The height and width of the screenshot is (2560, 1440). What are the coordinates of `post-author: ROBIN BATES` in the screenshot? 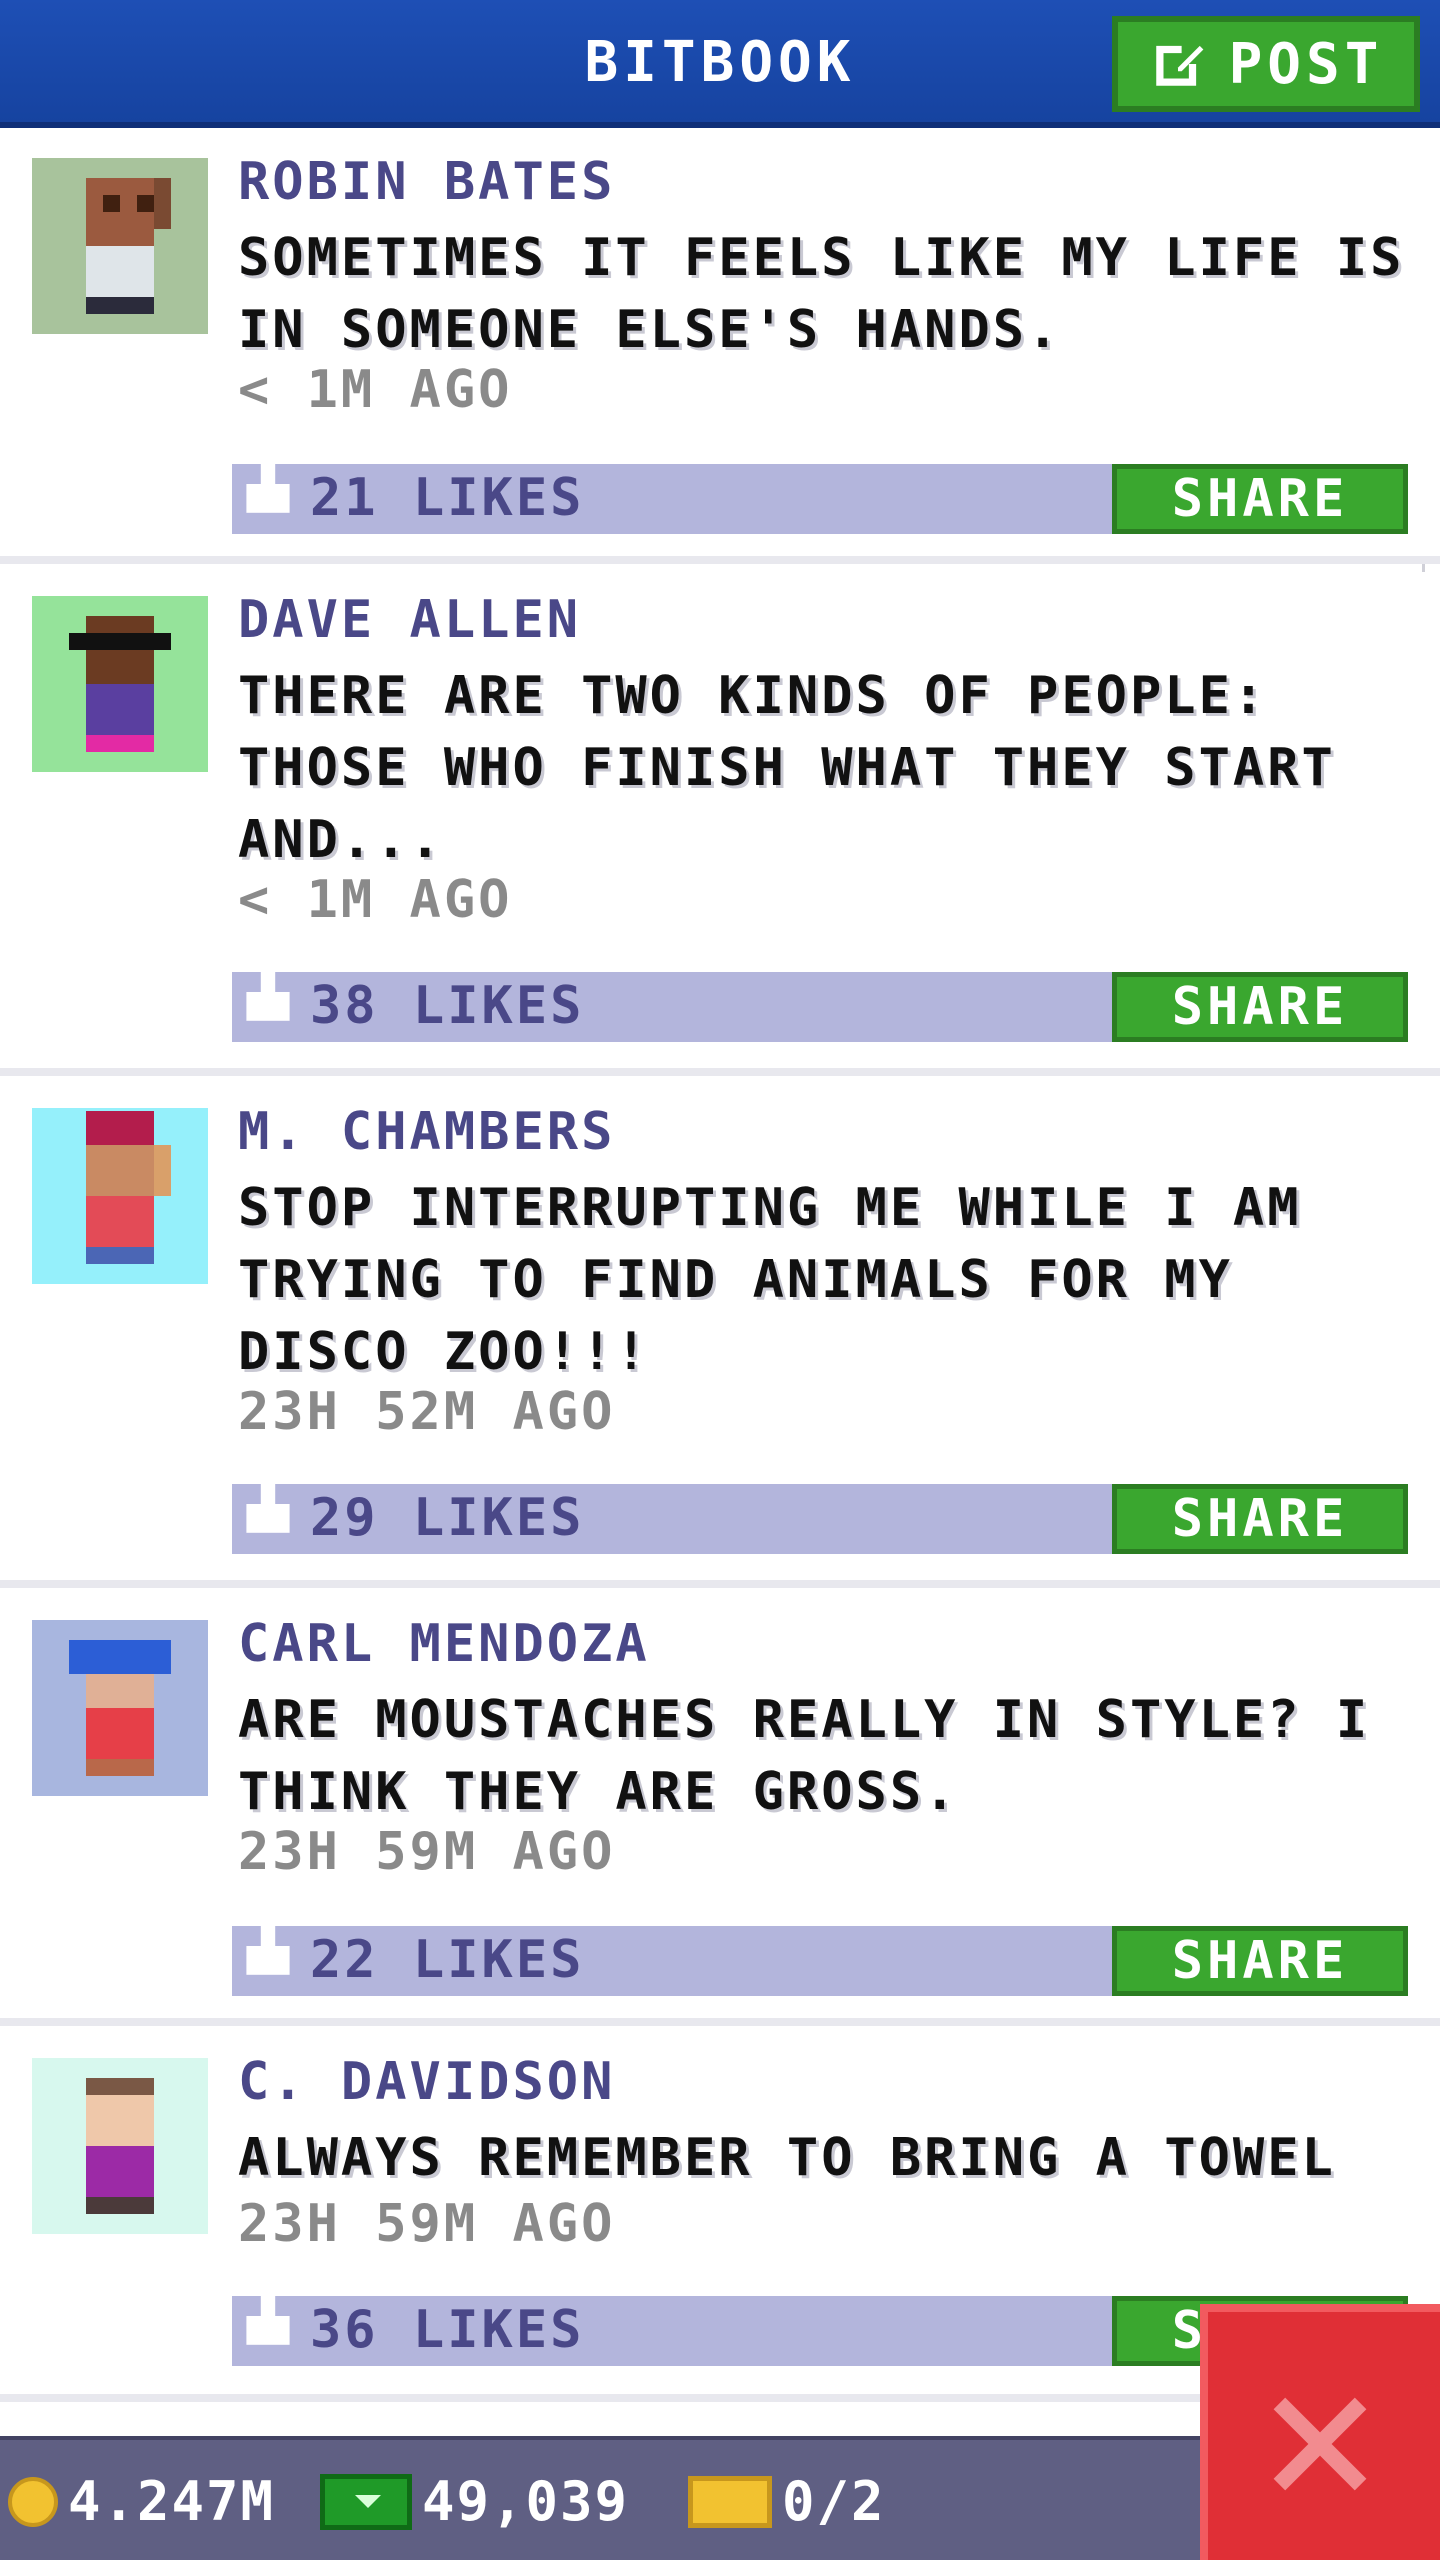 It's located at (426, 182).